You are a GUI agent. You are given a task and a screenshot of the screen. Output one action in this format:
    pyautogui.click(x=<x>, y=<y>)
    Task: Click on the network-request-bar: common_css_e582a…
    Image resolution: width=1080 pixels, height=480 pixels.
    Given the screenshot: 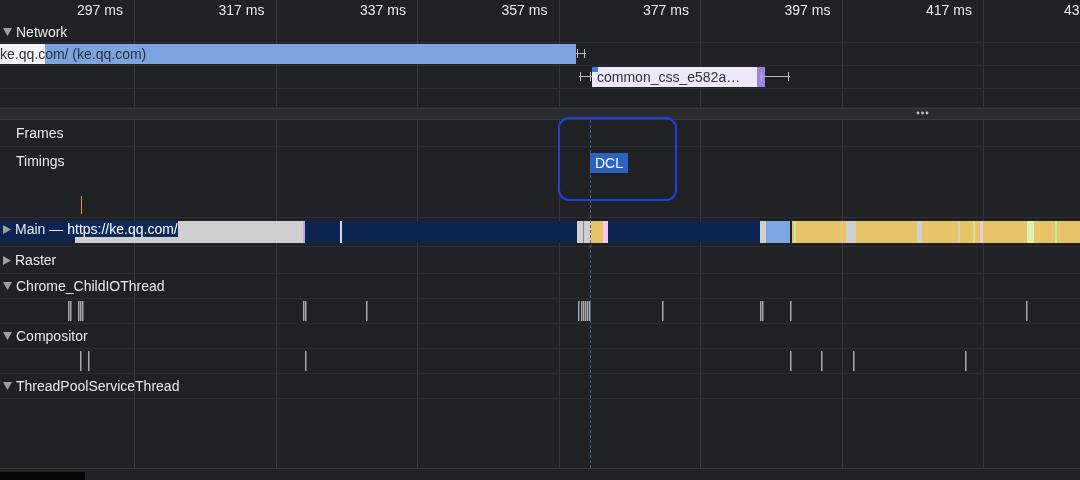 What is the action you would take?
    pyautogui.click(x=678, y=77)
    